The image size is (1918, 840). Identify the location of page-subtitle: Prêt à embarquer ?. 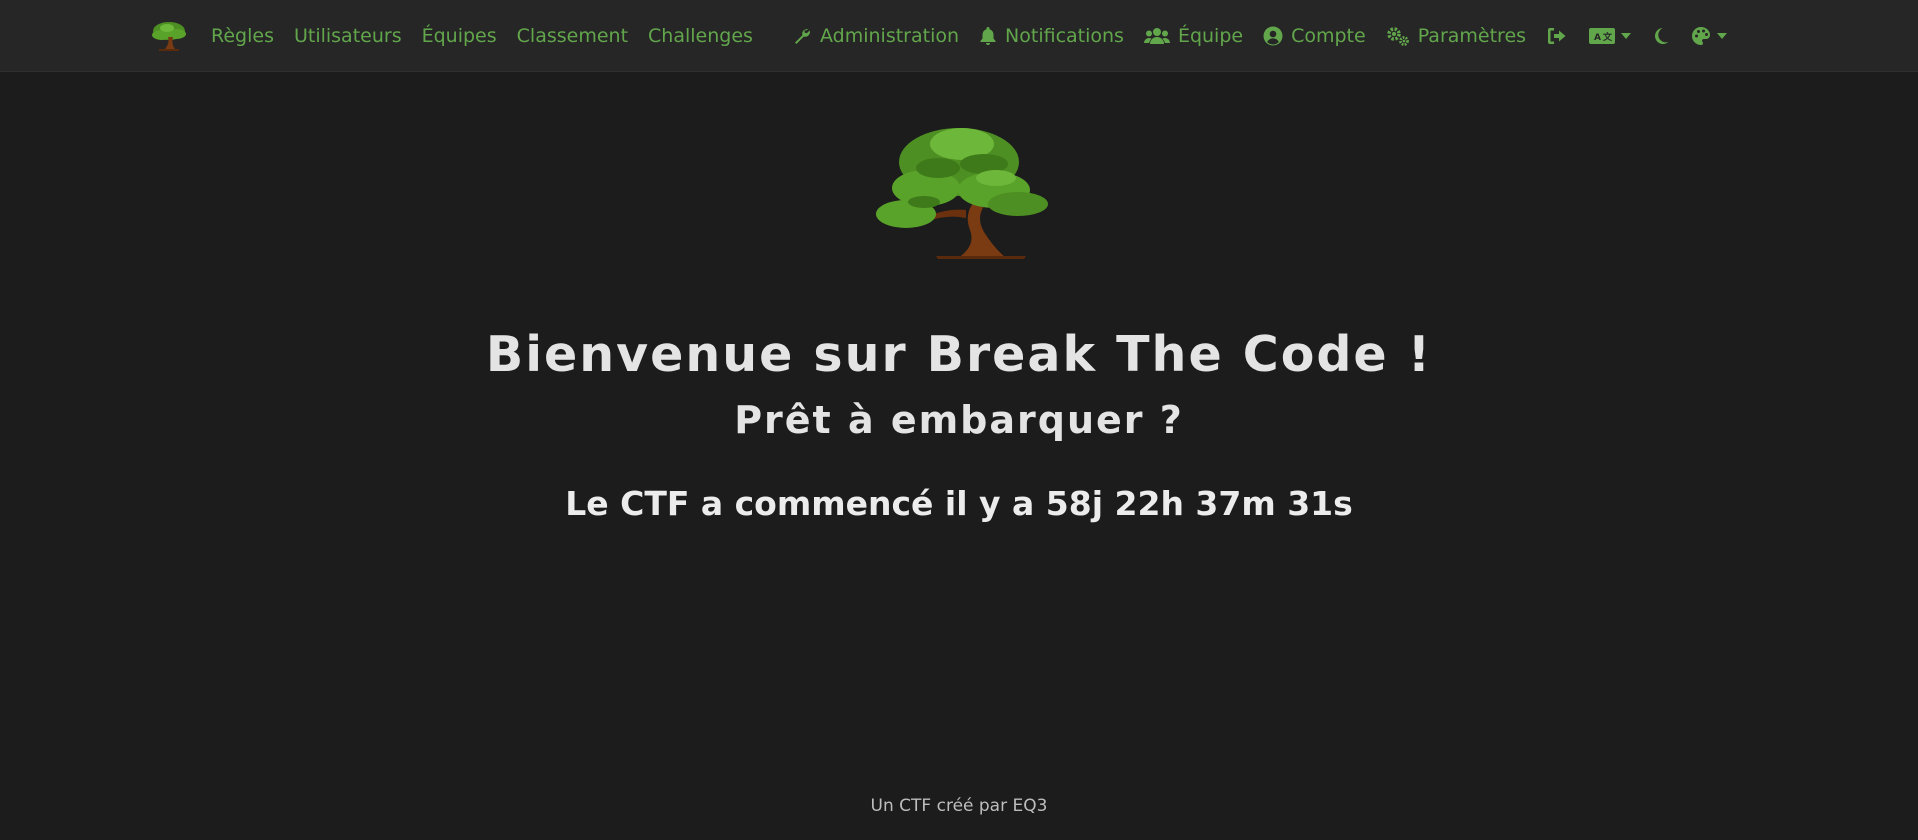
(959, 420).